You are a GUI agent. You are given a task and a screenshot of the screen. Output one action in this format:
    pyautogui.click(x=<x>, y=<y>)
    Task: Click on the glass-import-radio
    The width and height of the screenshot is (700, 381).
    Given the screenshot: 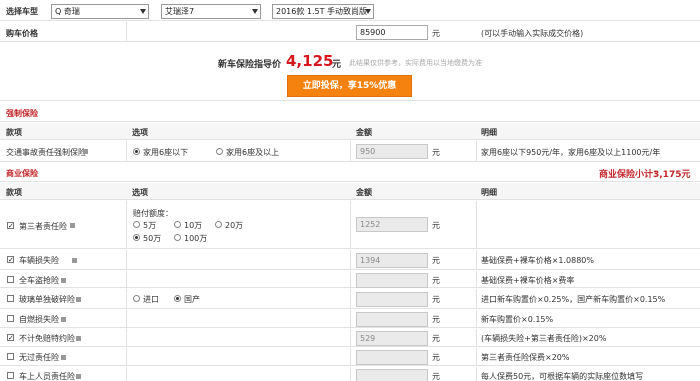 What is the action you would take?
    pyautogui.click(x=136, y=298)
    